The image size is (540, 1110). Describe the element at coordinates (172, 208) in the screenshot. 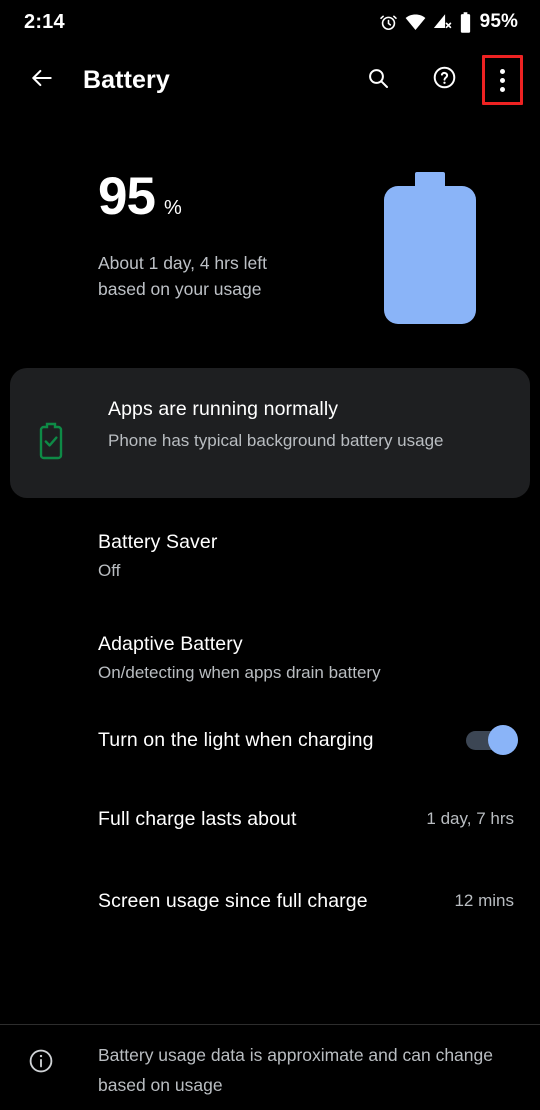

I see `battery-percent-sign: %` at that location.